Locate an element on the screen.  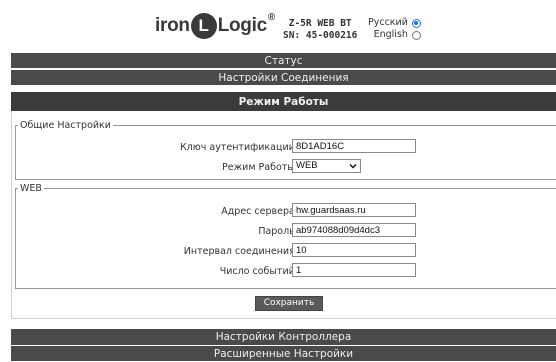
auth-key-input is located at coordinates (354, 146).